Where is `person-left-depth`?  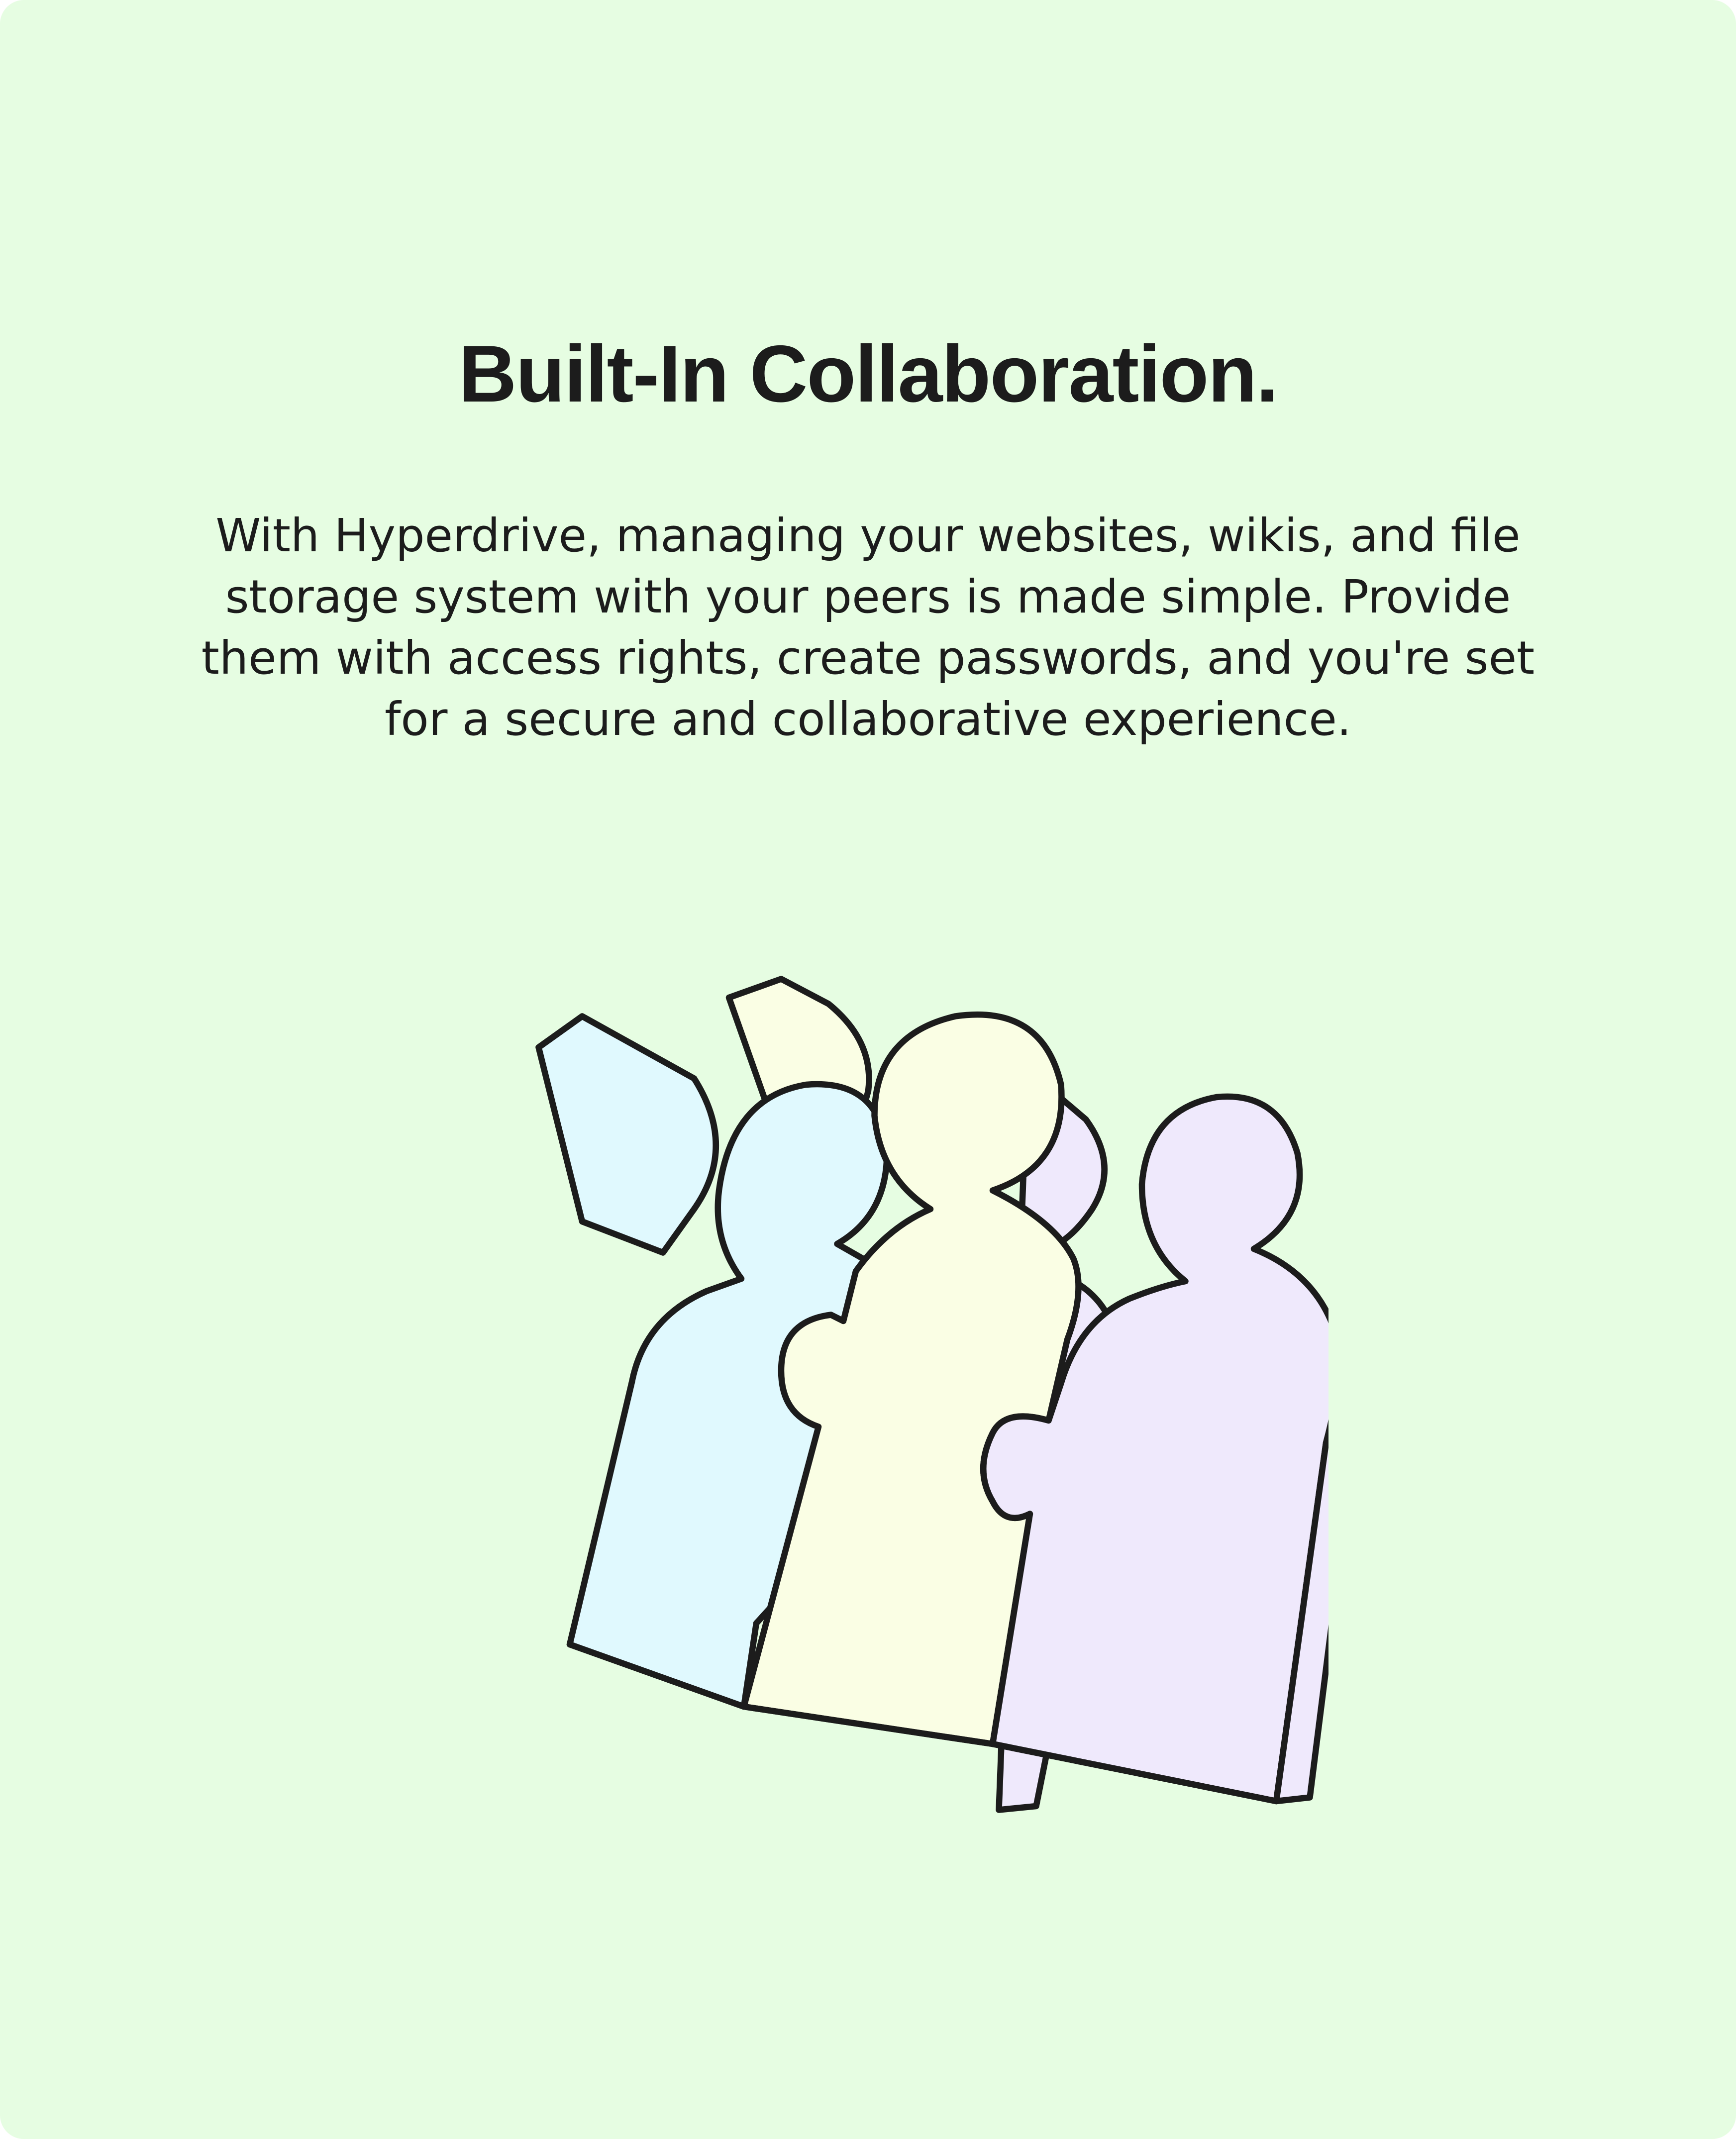
person-left-depth is located at coordinates (627, 1135).